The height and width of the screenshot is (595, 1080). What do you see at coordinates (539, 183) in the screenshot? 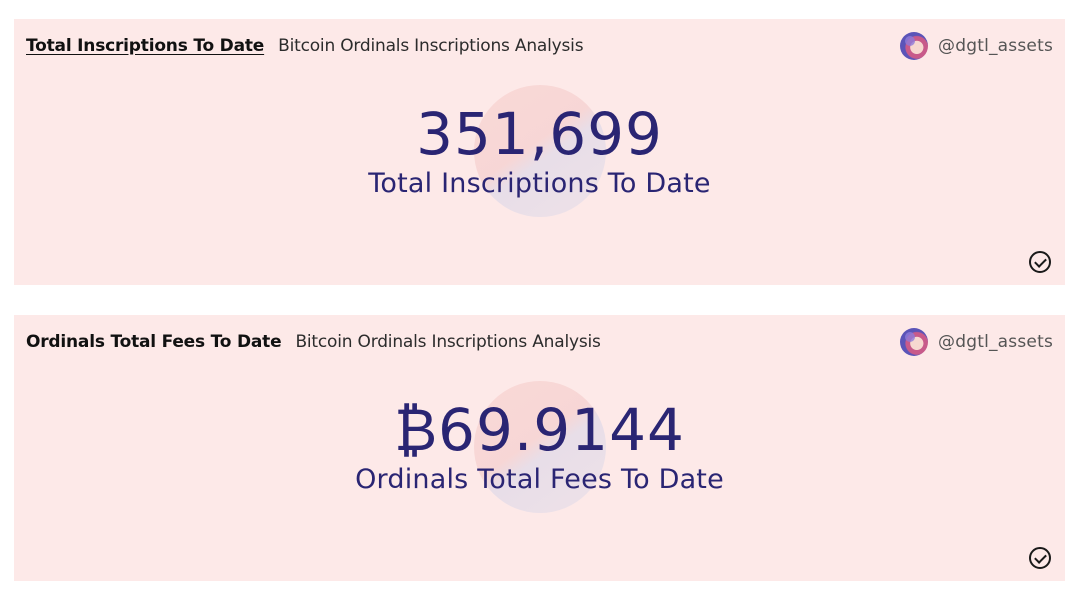
I see `counter-label: Total Inscriptions To Date` at bounding box center [539, 183].